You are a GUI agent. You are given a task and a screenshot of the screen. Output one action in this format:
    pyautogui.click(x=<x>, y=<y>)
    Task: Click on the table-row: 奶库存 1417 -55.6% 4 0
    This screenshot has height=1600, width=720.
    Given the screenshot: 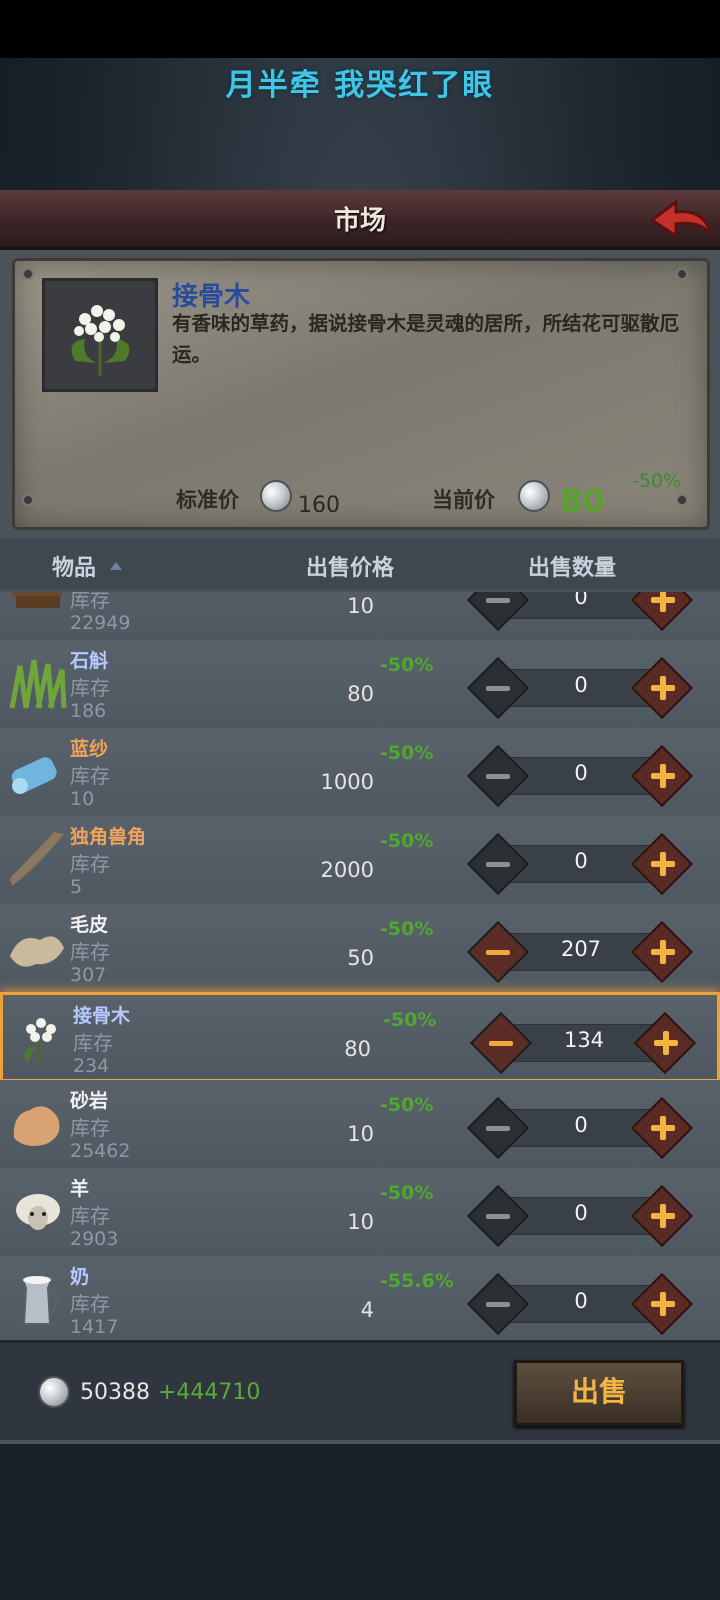 What is the action you would take?
    pyautogui.click(x=360, y=1301)
    